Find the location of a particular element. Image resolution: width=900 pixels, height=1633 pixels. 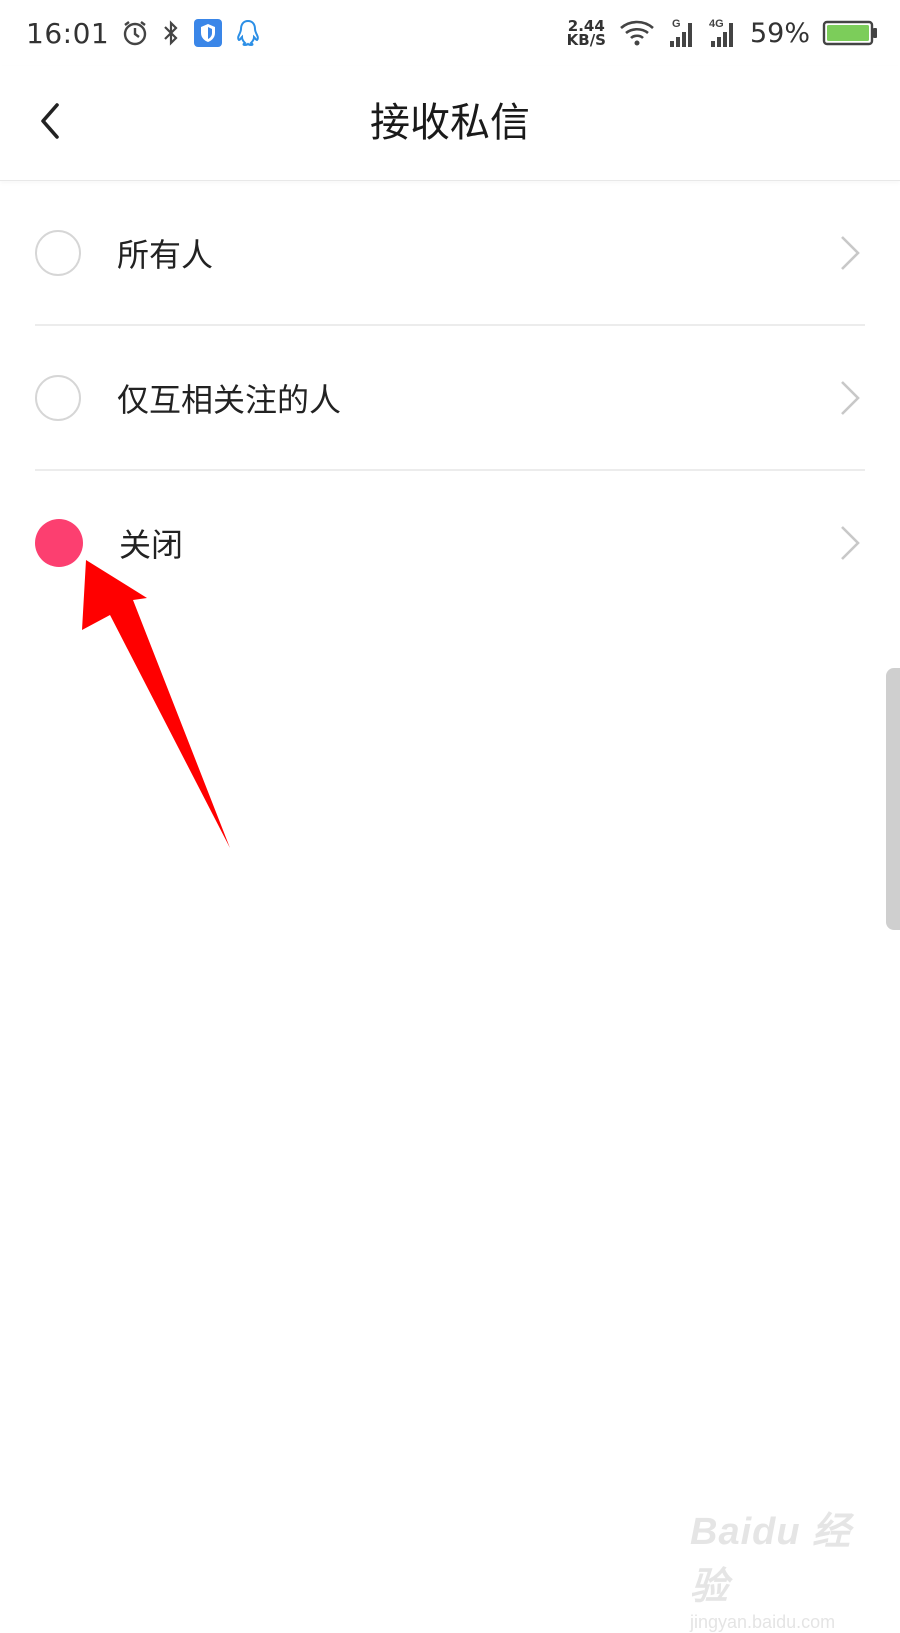

battery-icon is located at coordinates (850, 33).